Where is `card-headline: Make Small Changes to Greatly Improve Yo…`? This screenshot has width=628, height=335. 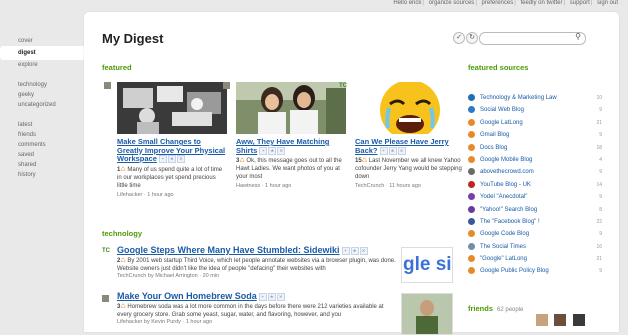 card-headline: Make Small Changes to Greatly Improve Yo… is located at coordinates (172, 150).